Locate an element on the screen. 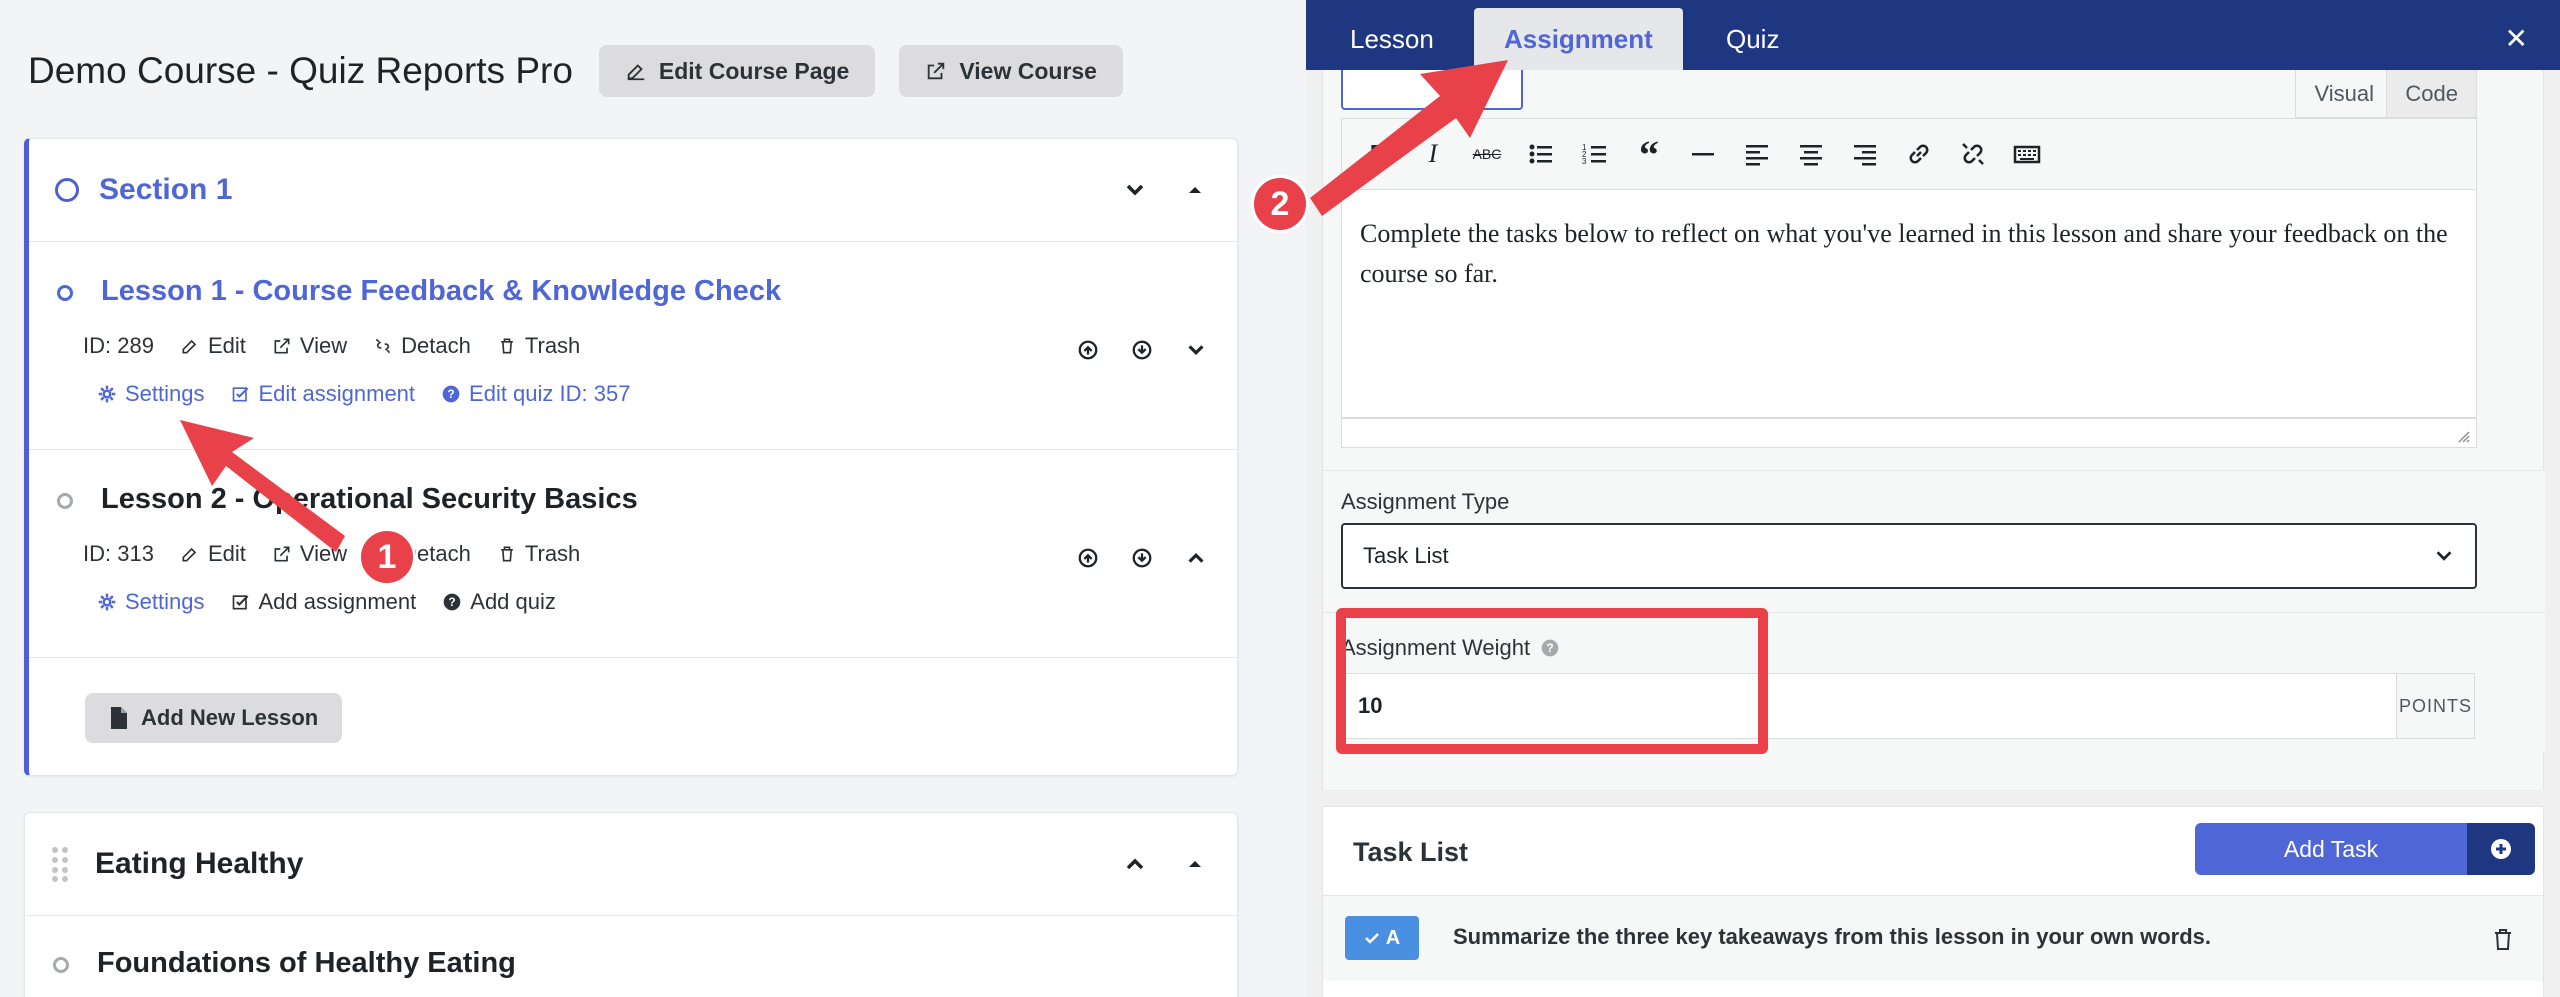 This screenshot has width=2560, height=997. italic-icon: I is located at coordinates (1433, 154).